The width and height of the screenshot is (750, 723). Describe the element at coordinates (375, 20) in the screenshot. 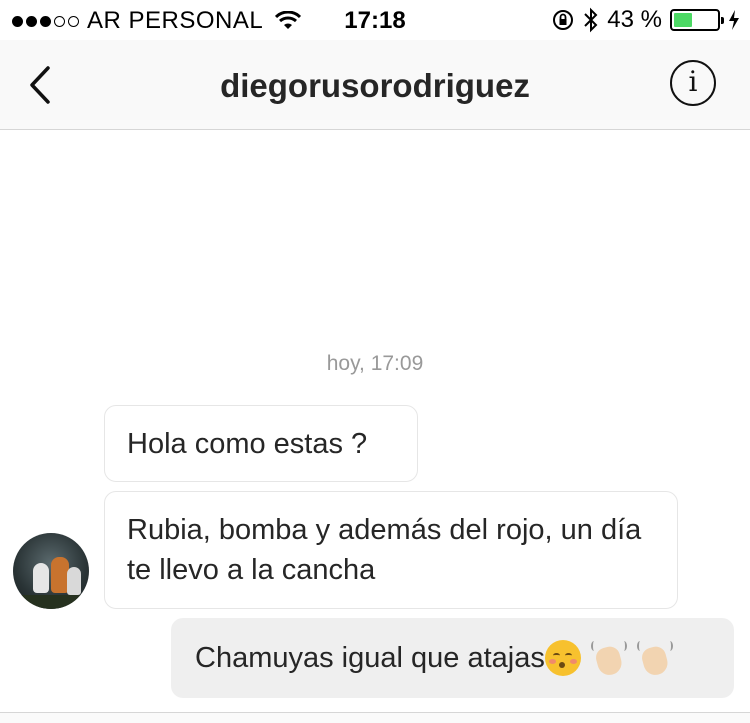

I see `status-bar: AR PERSONAL 17:18 43 %` at that location.